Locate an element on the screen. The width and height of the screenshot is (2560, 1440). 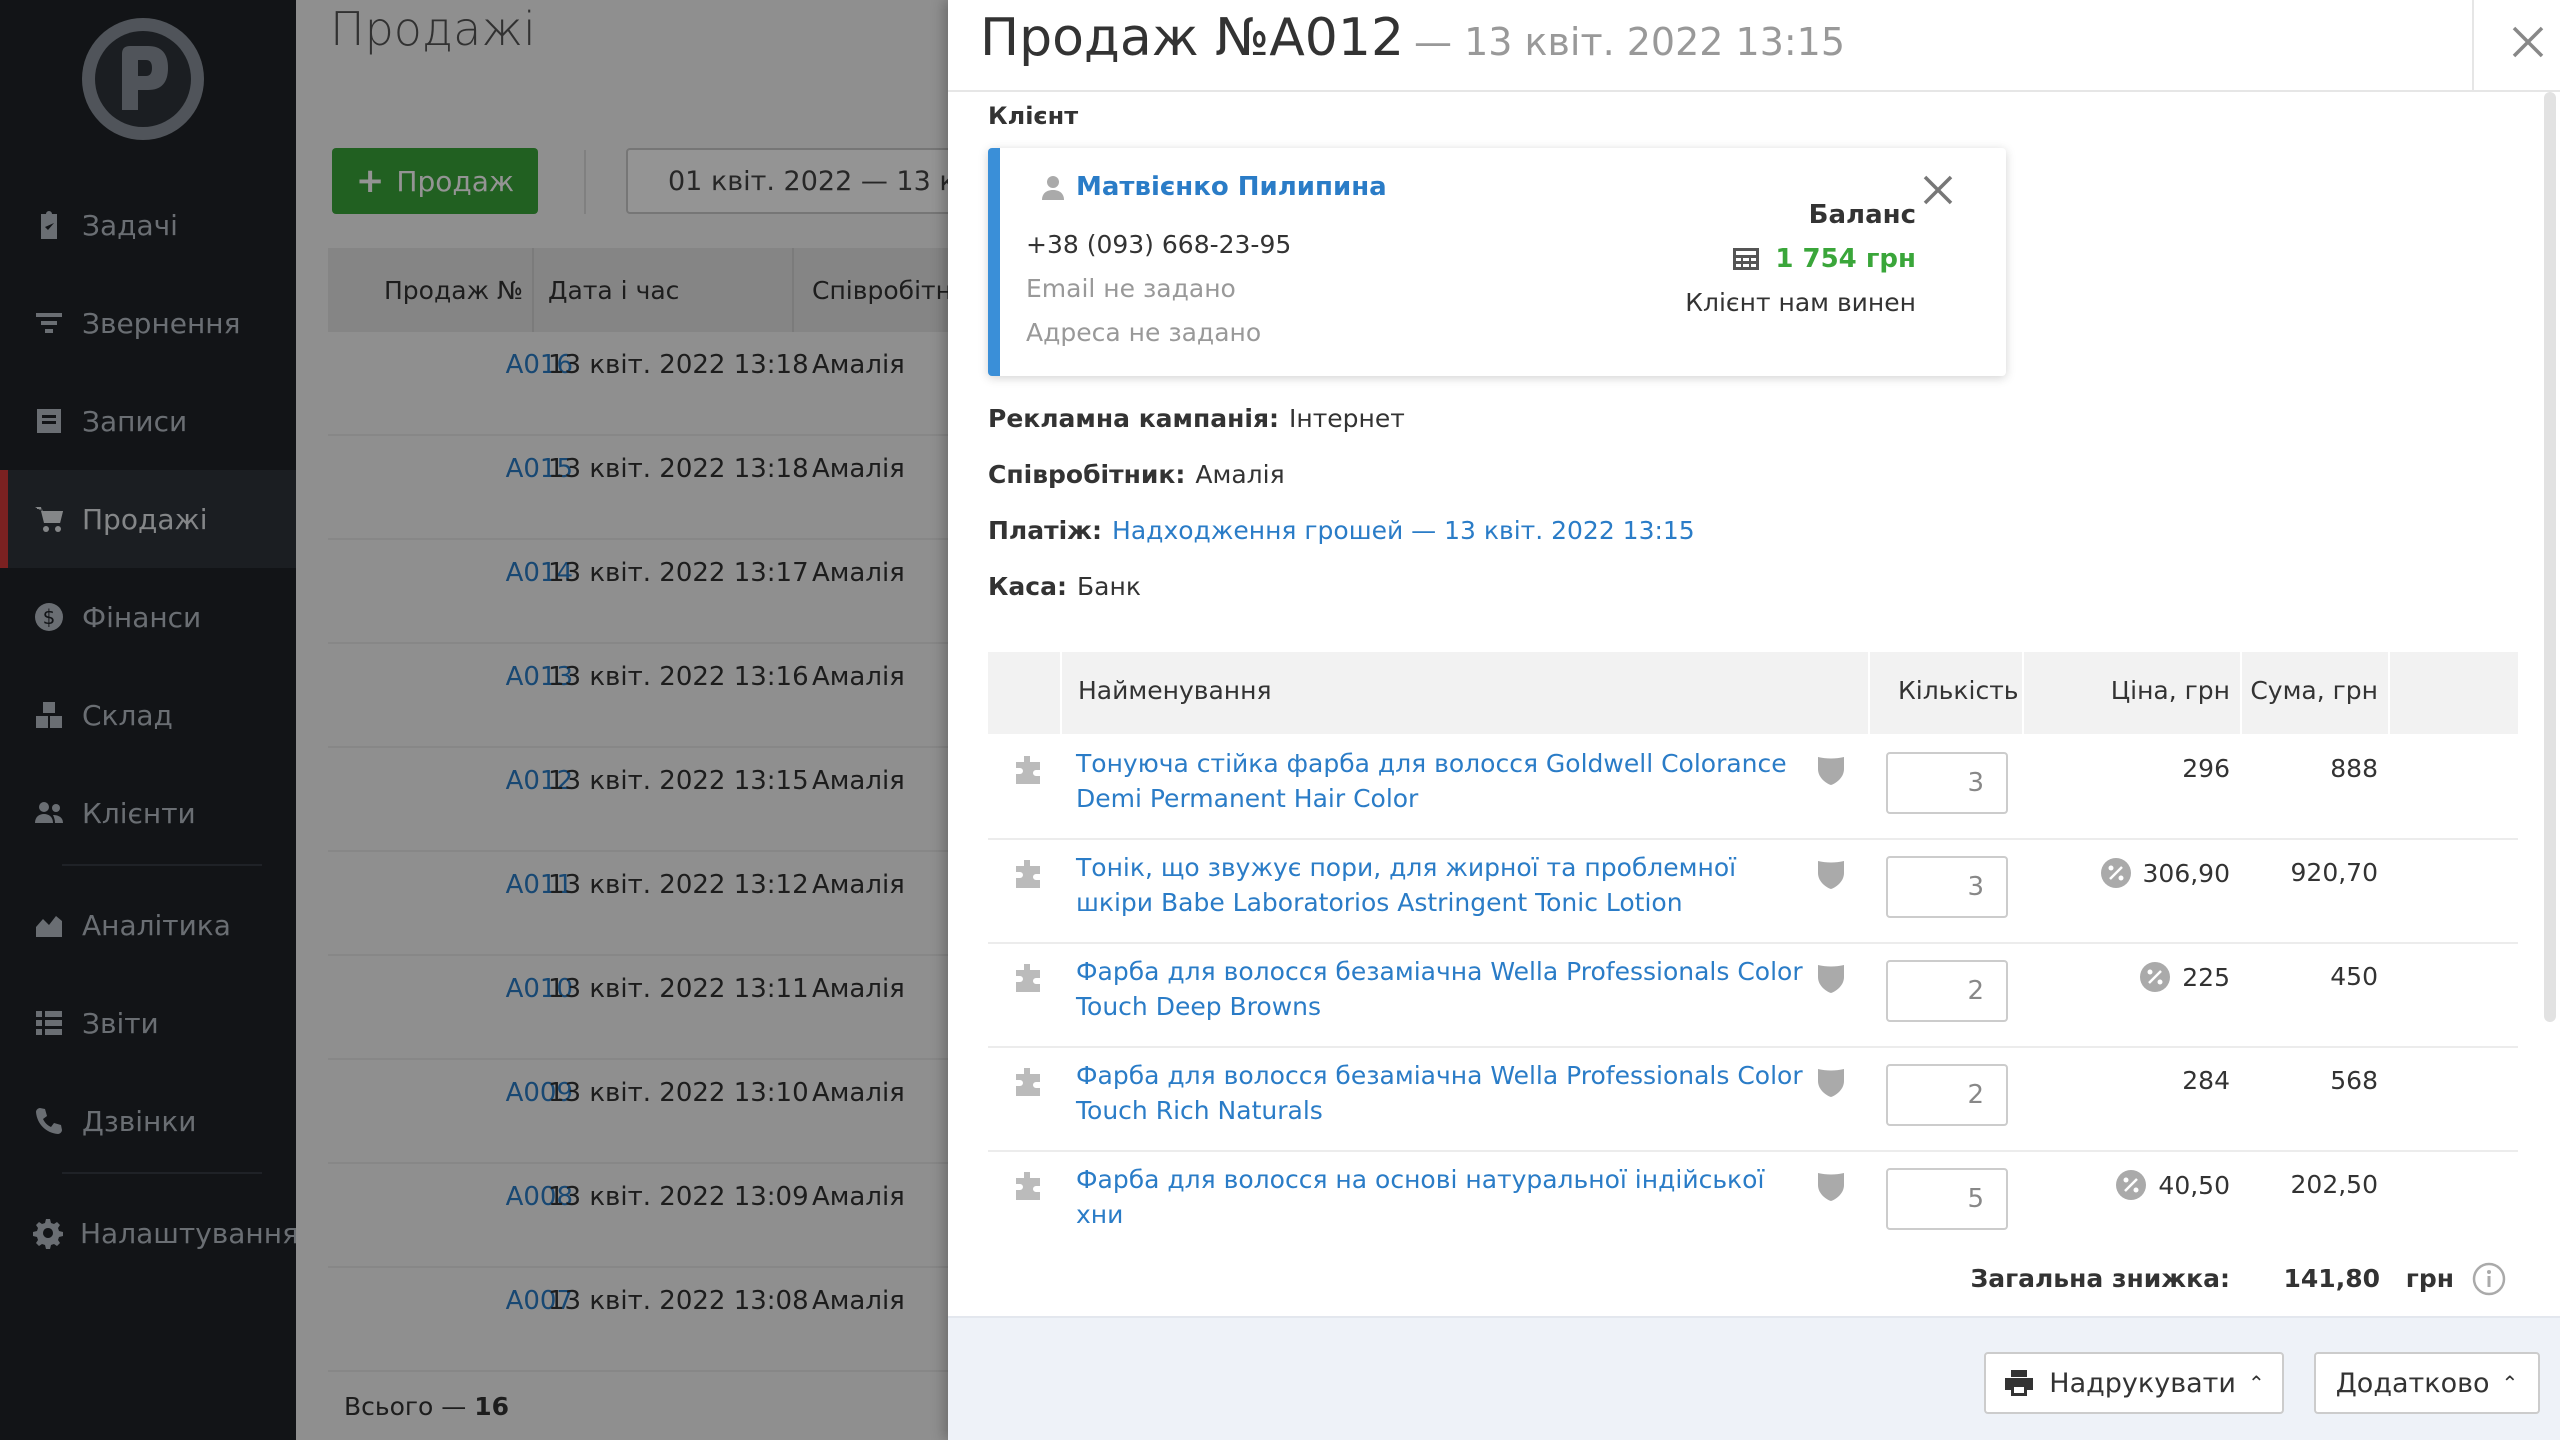
item-sum: 920,70 is located at coordinates (2334, 872).